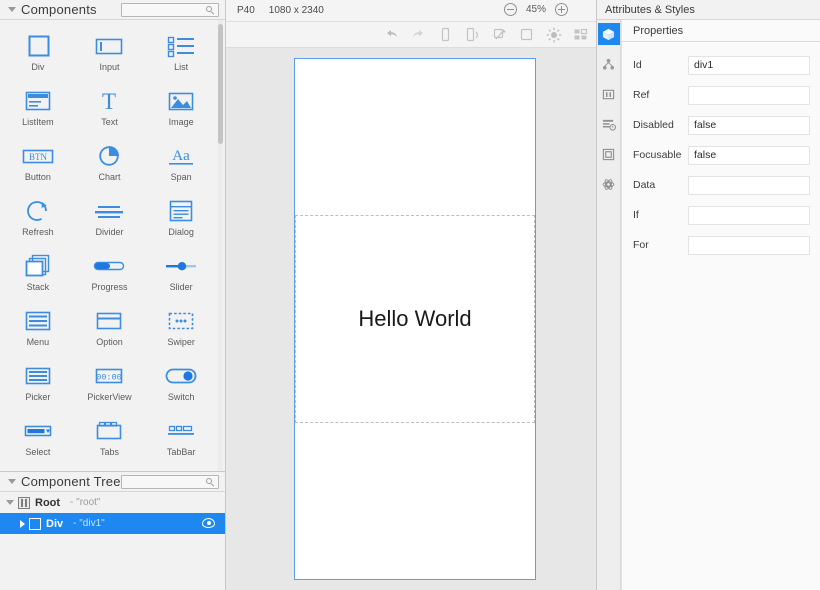 This screenshot has width=820, height=590. I want to click on component-item-slider: Slider, so click(181, 273).